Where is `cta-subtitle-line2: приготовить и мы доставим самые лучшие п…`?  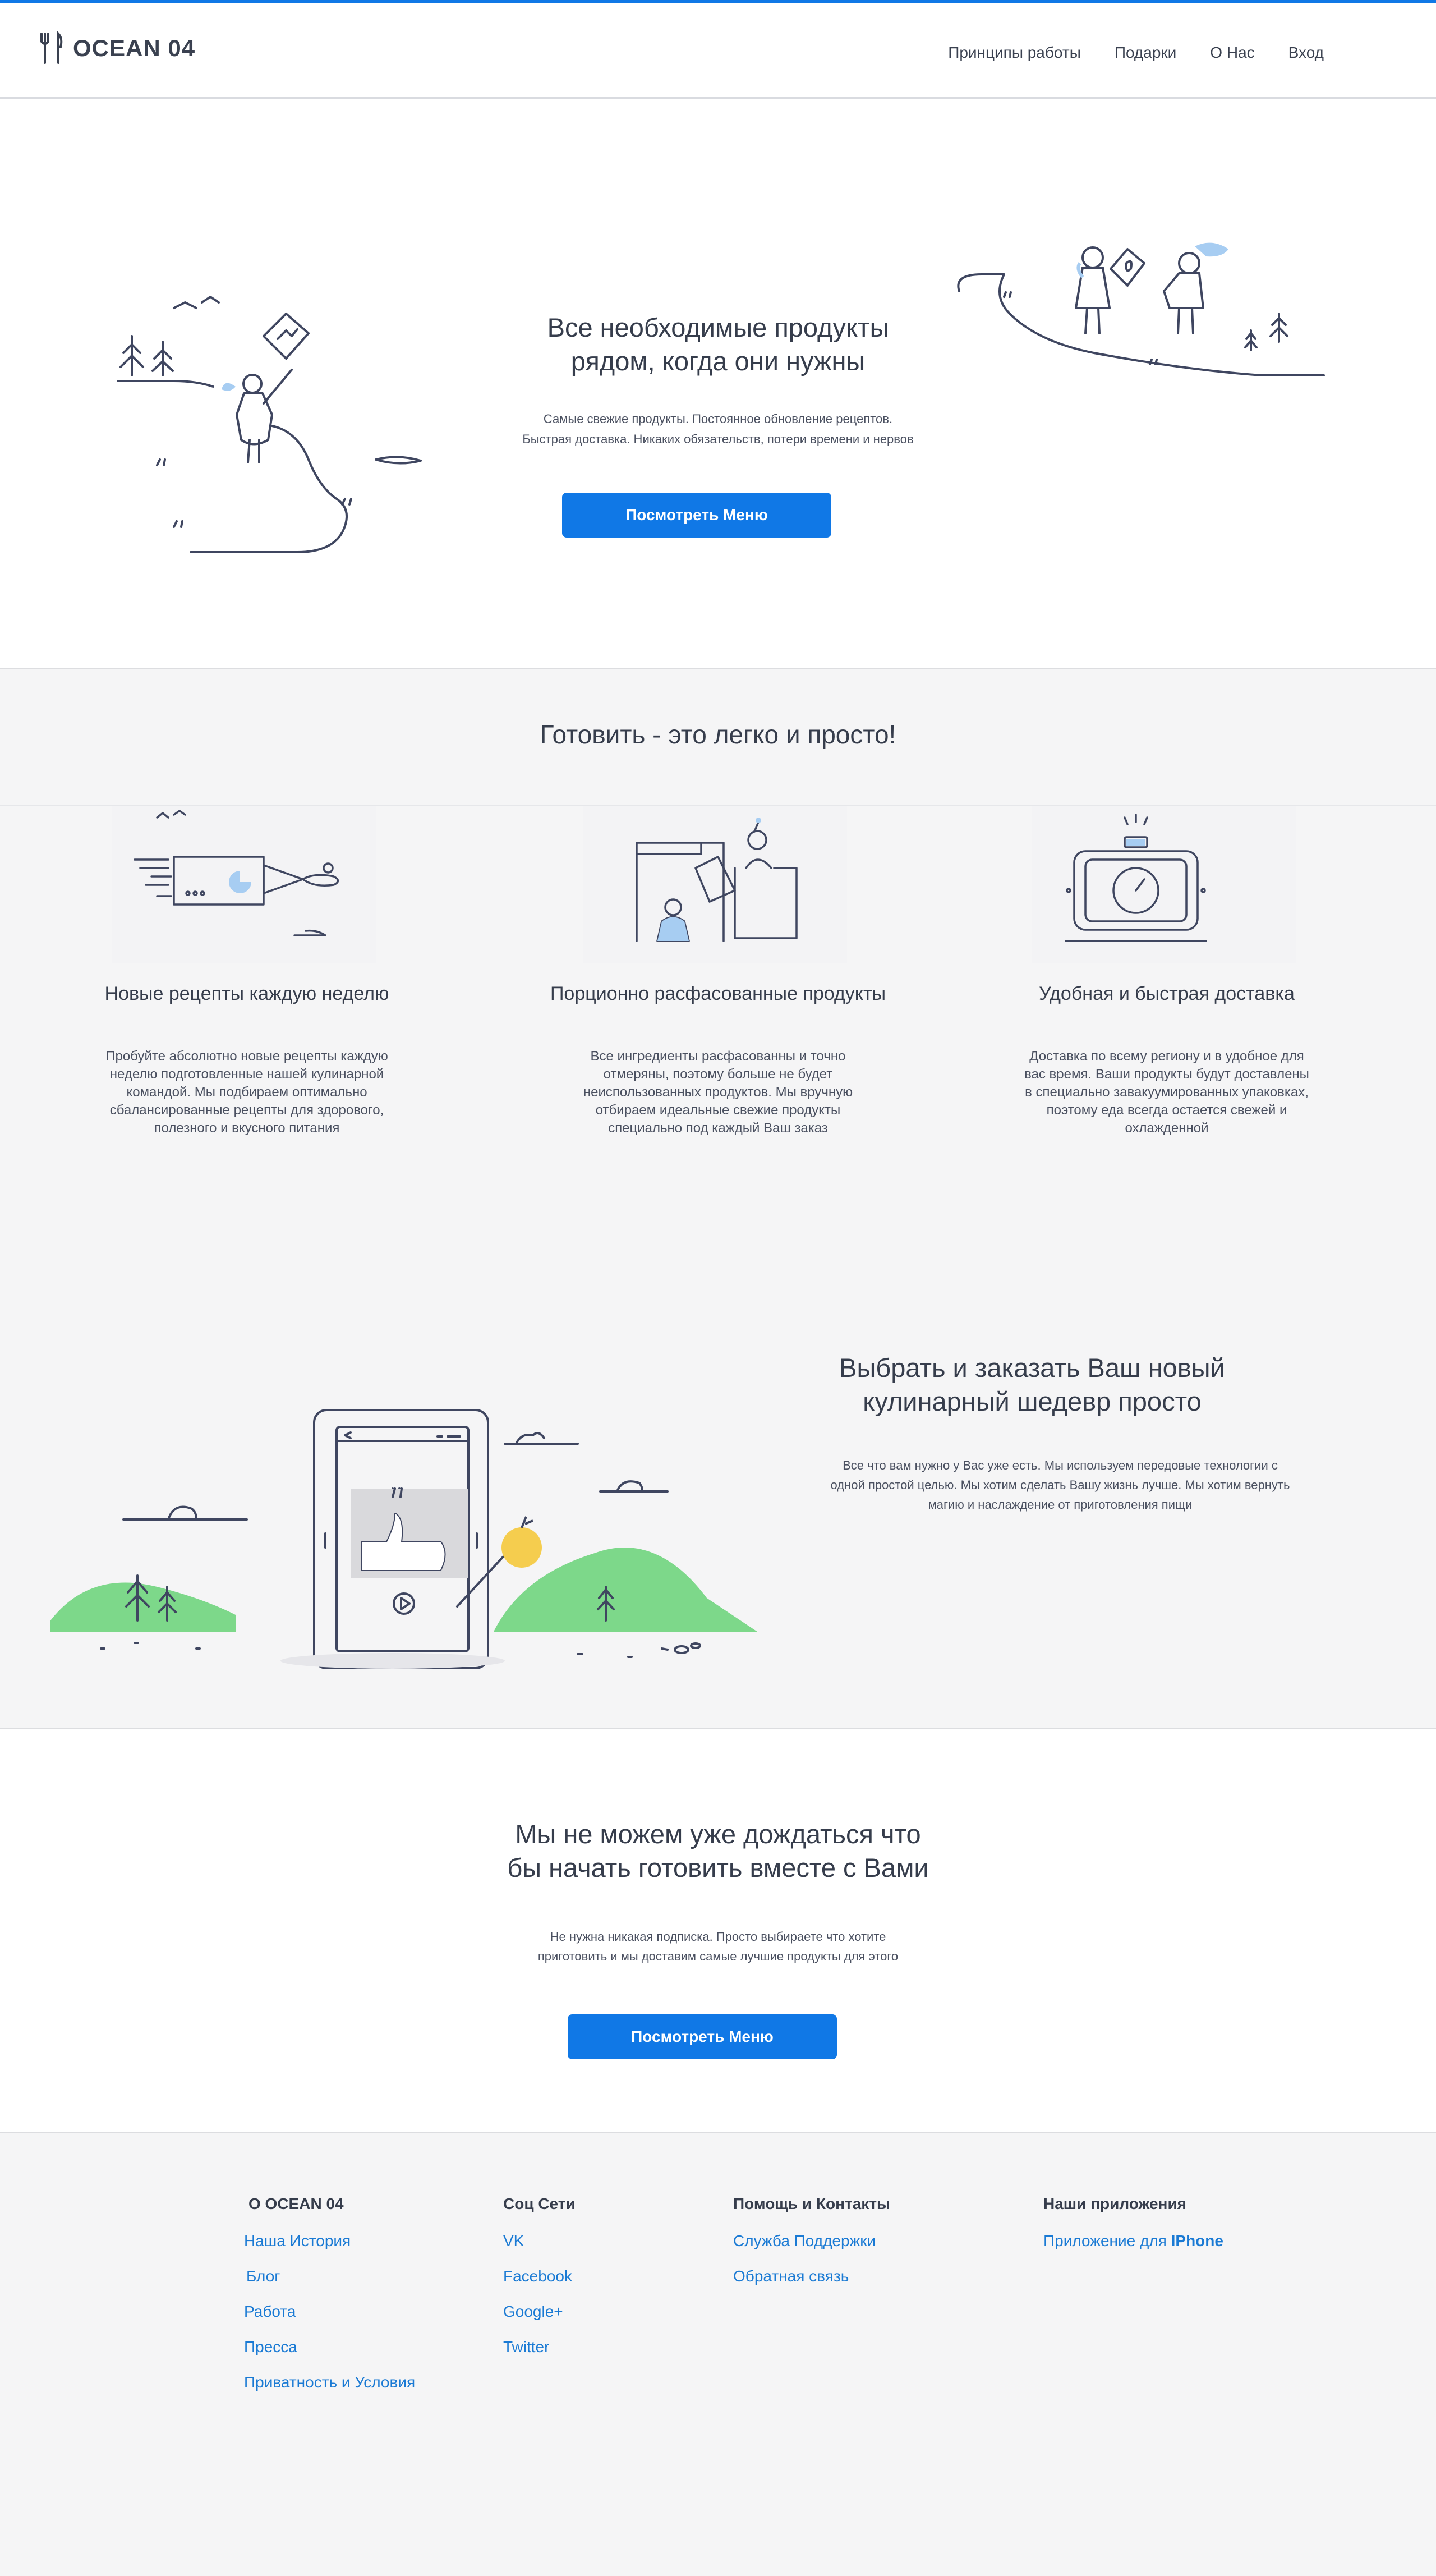 cta-subtitle-line2: приготовить и мы доставим самые лучшие п… is located at coordinates (718, 1956).